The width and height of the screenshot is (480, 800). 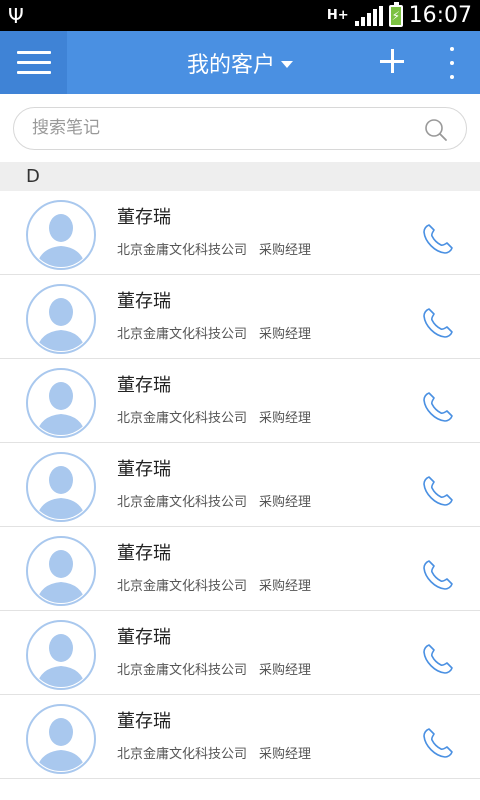 What do you see at coordinates (33, 52) in the screenshot?
I see `menu-icon` at bounding box center [33, 52].